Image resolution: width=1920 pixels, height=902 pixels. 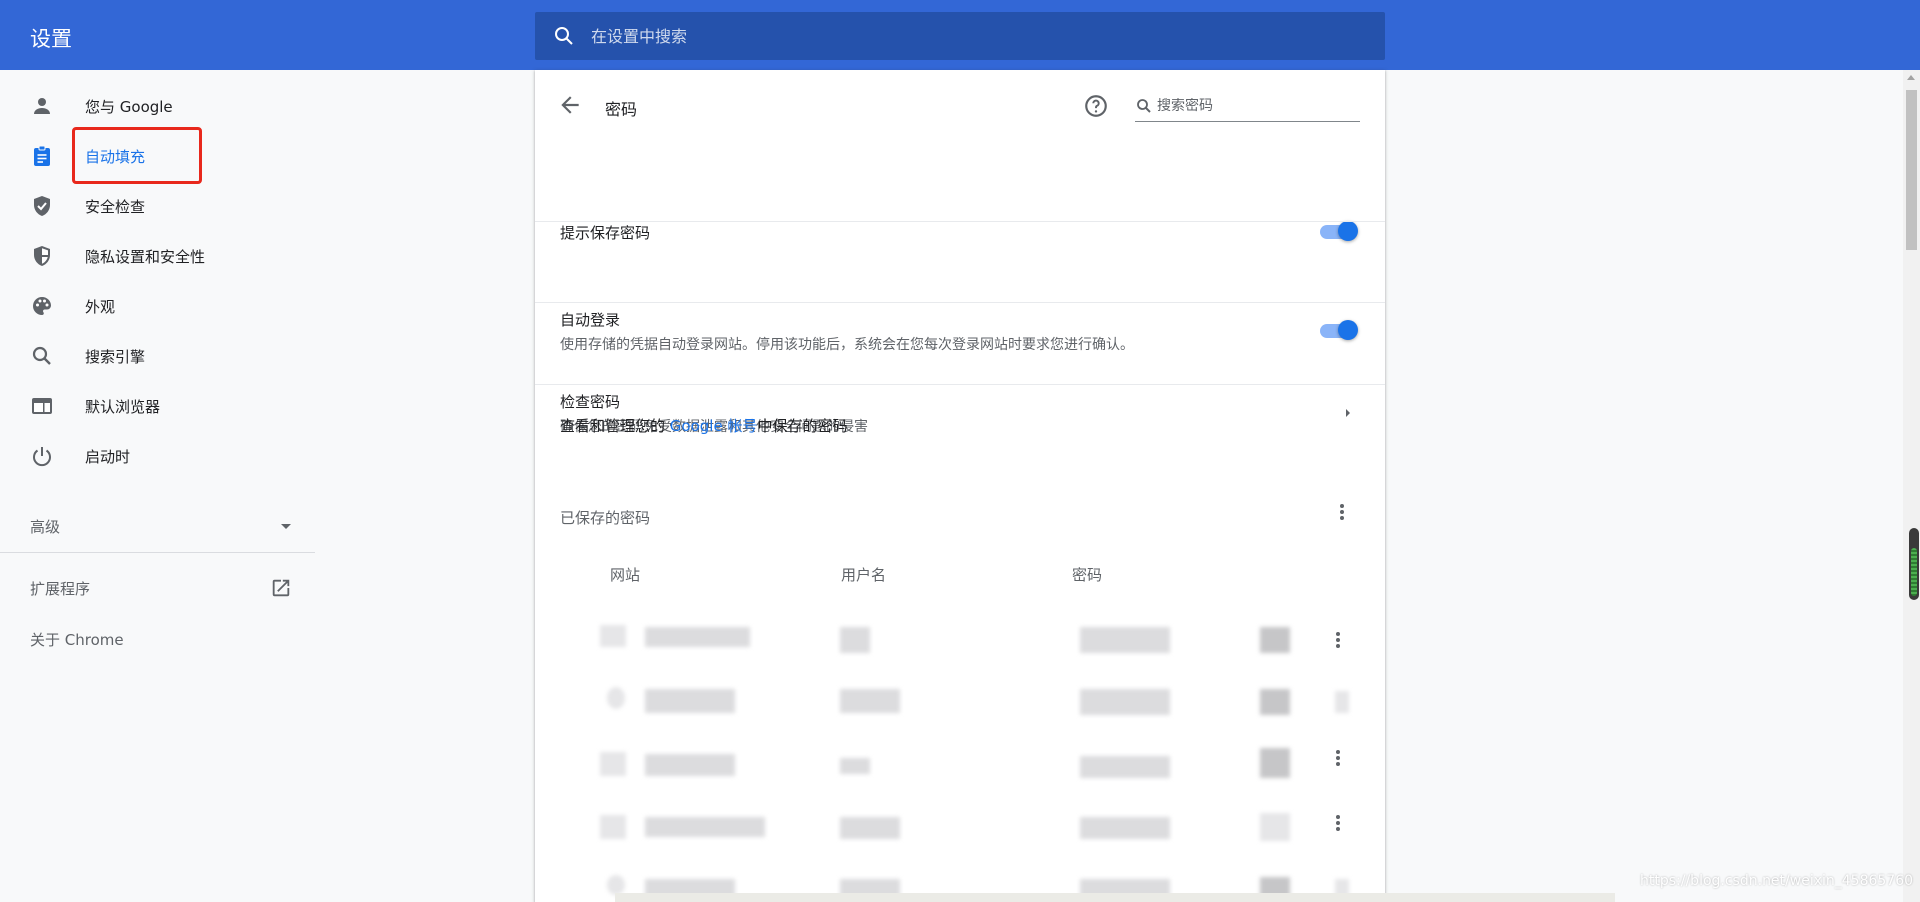 I want to click on password-search-input, so click(x=1252, y=105).